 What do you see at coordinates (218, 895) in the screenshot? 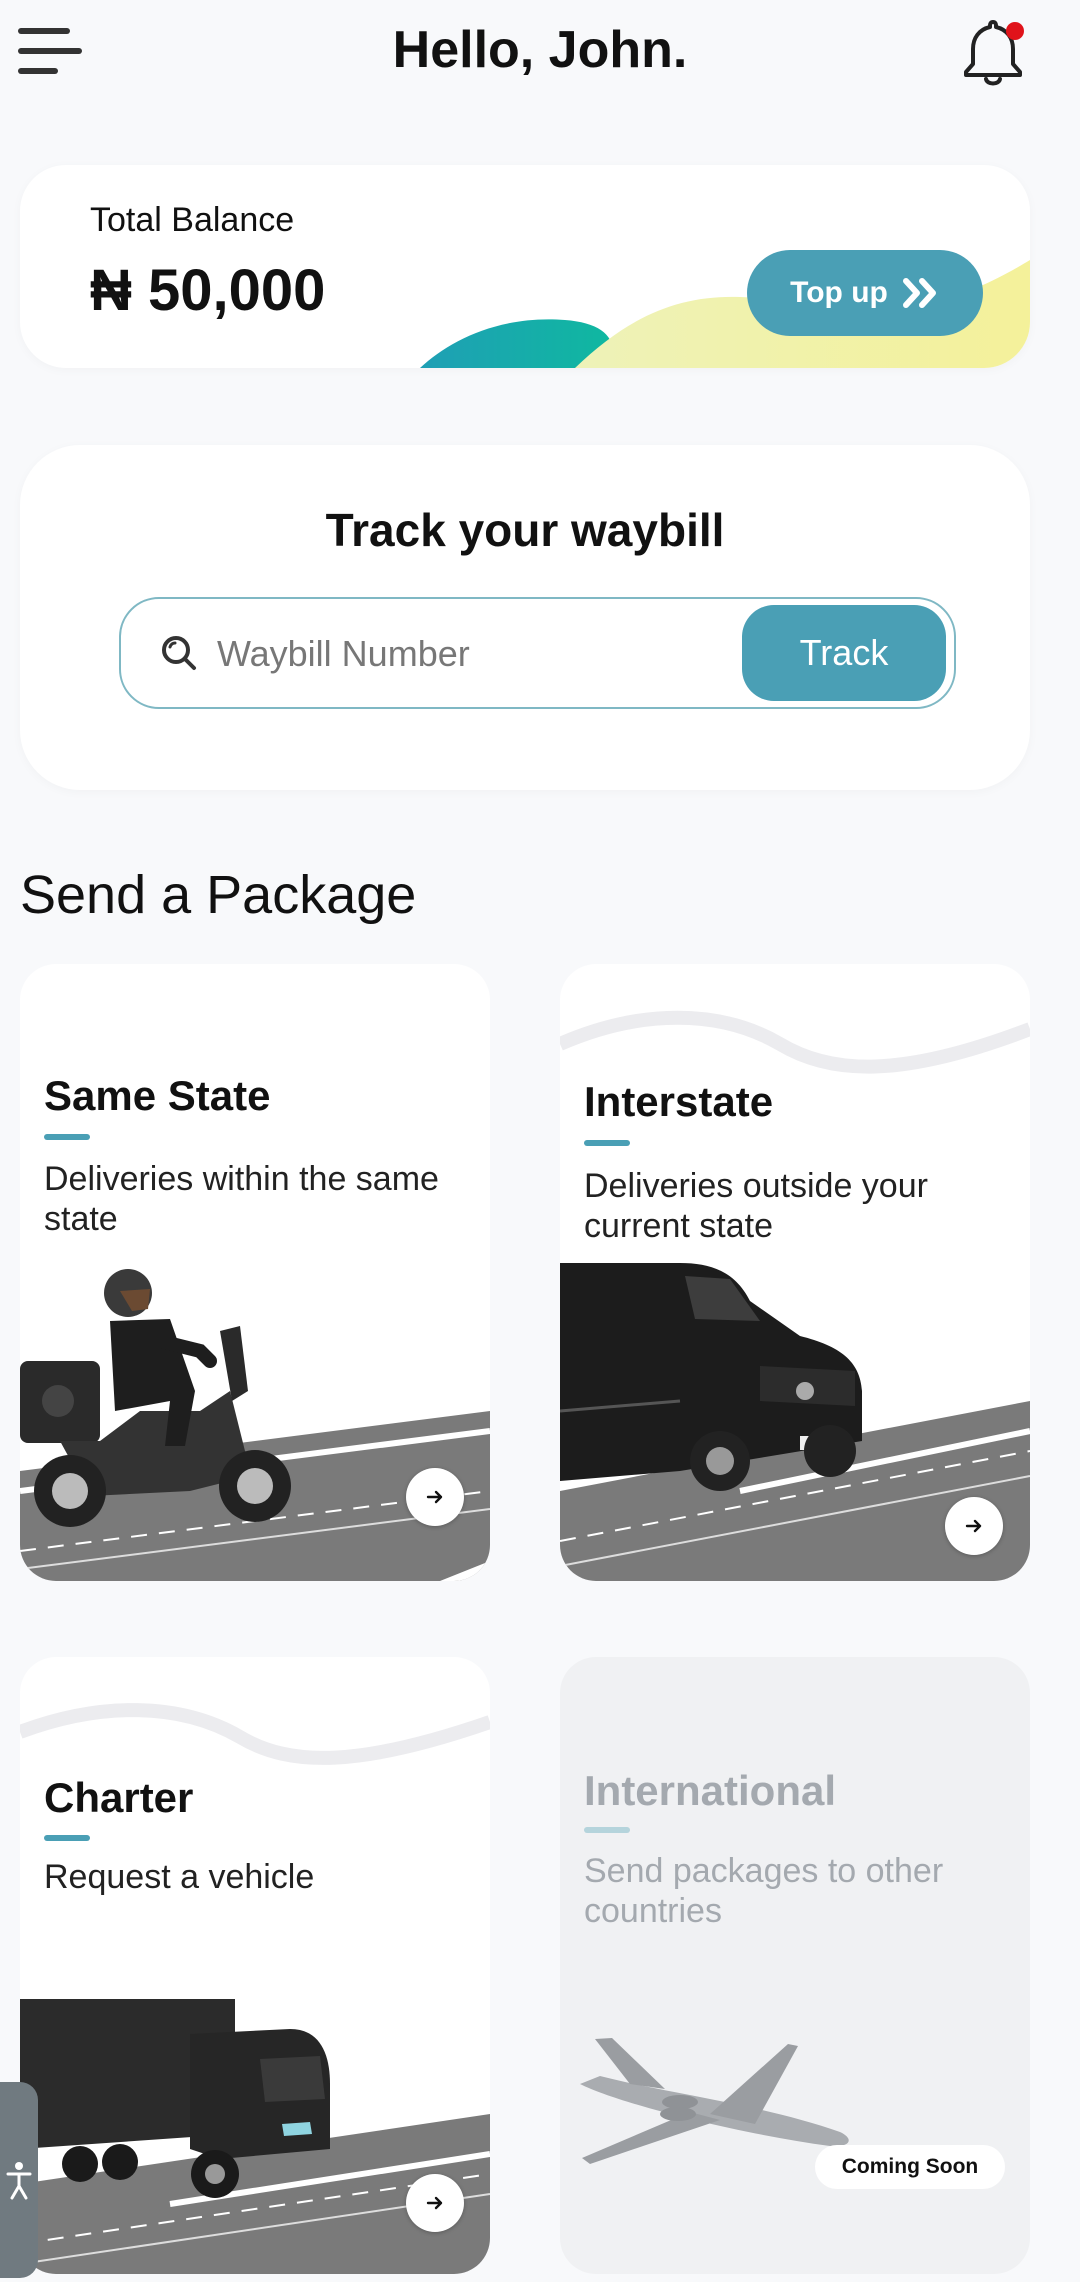
I see `send-package-title: Send a Package` at bounding box center [218, 895].